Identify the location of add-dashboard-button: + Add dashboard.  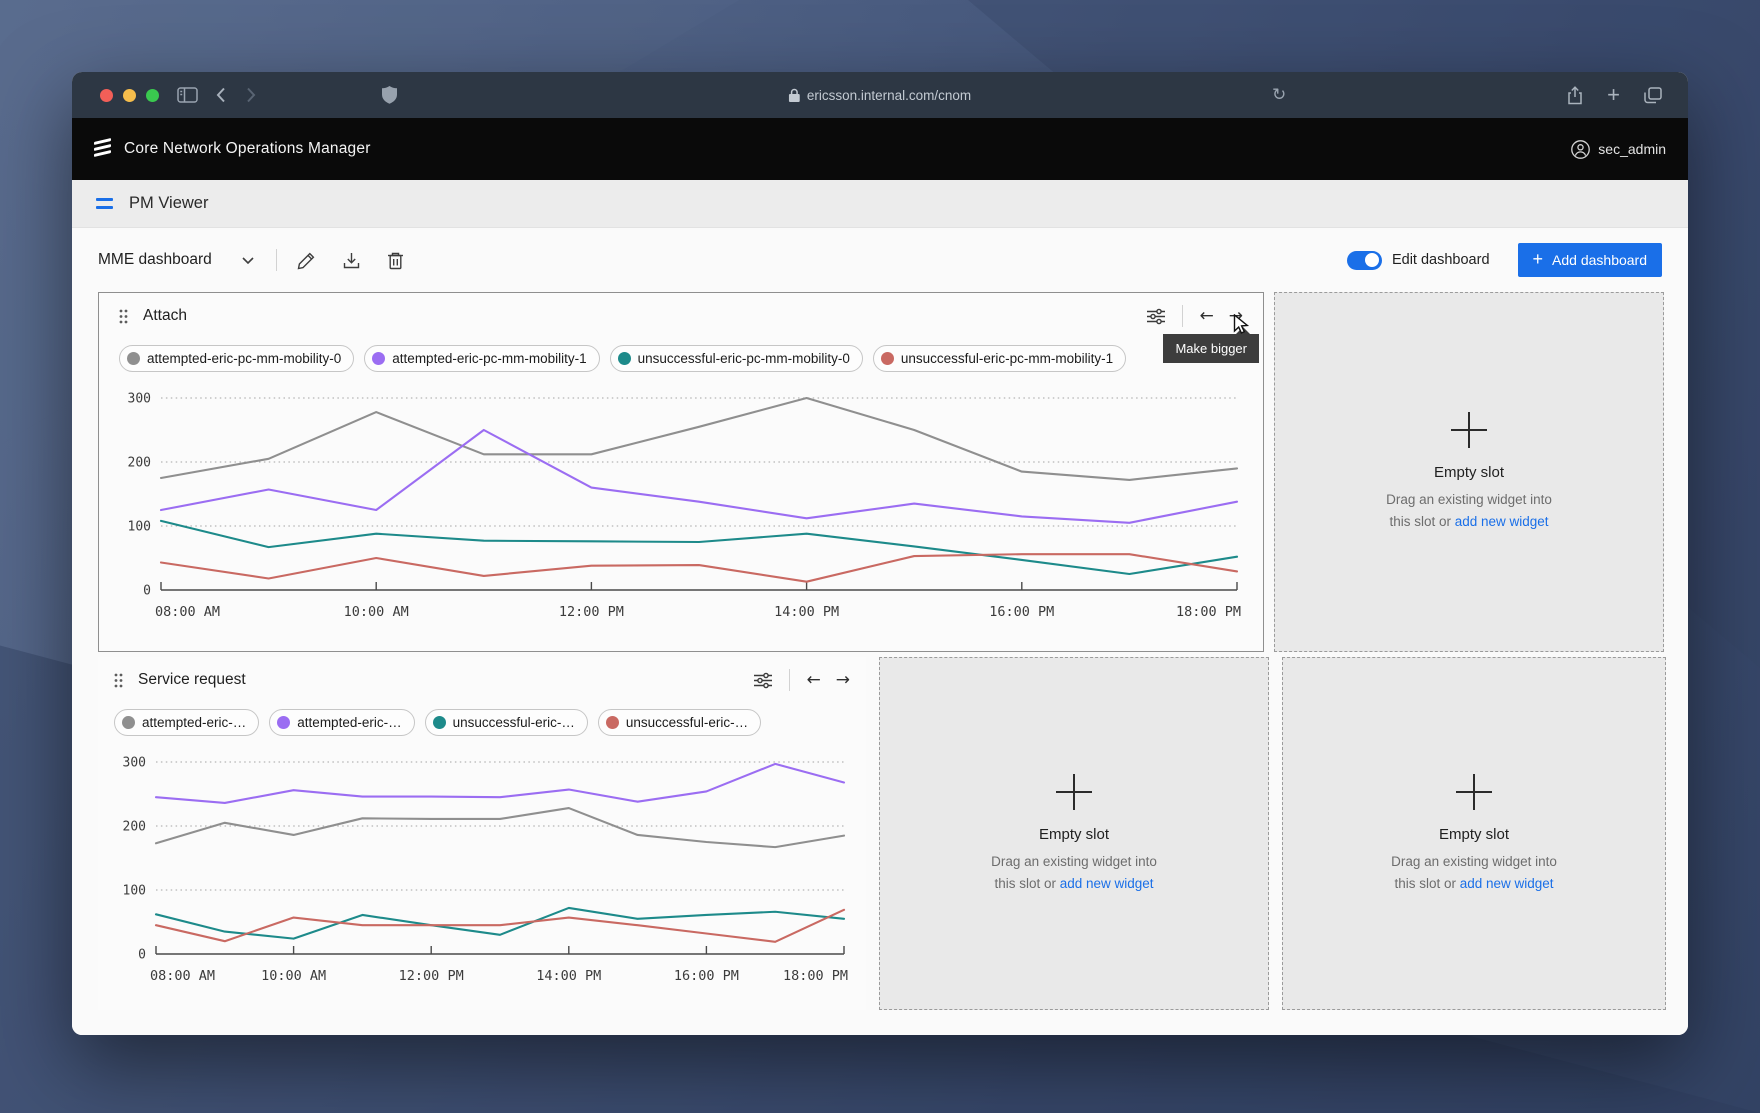
(1589, 260).